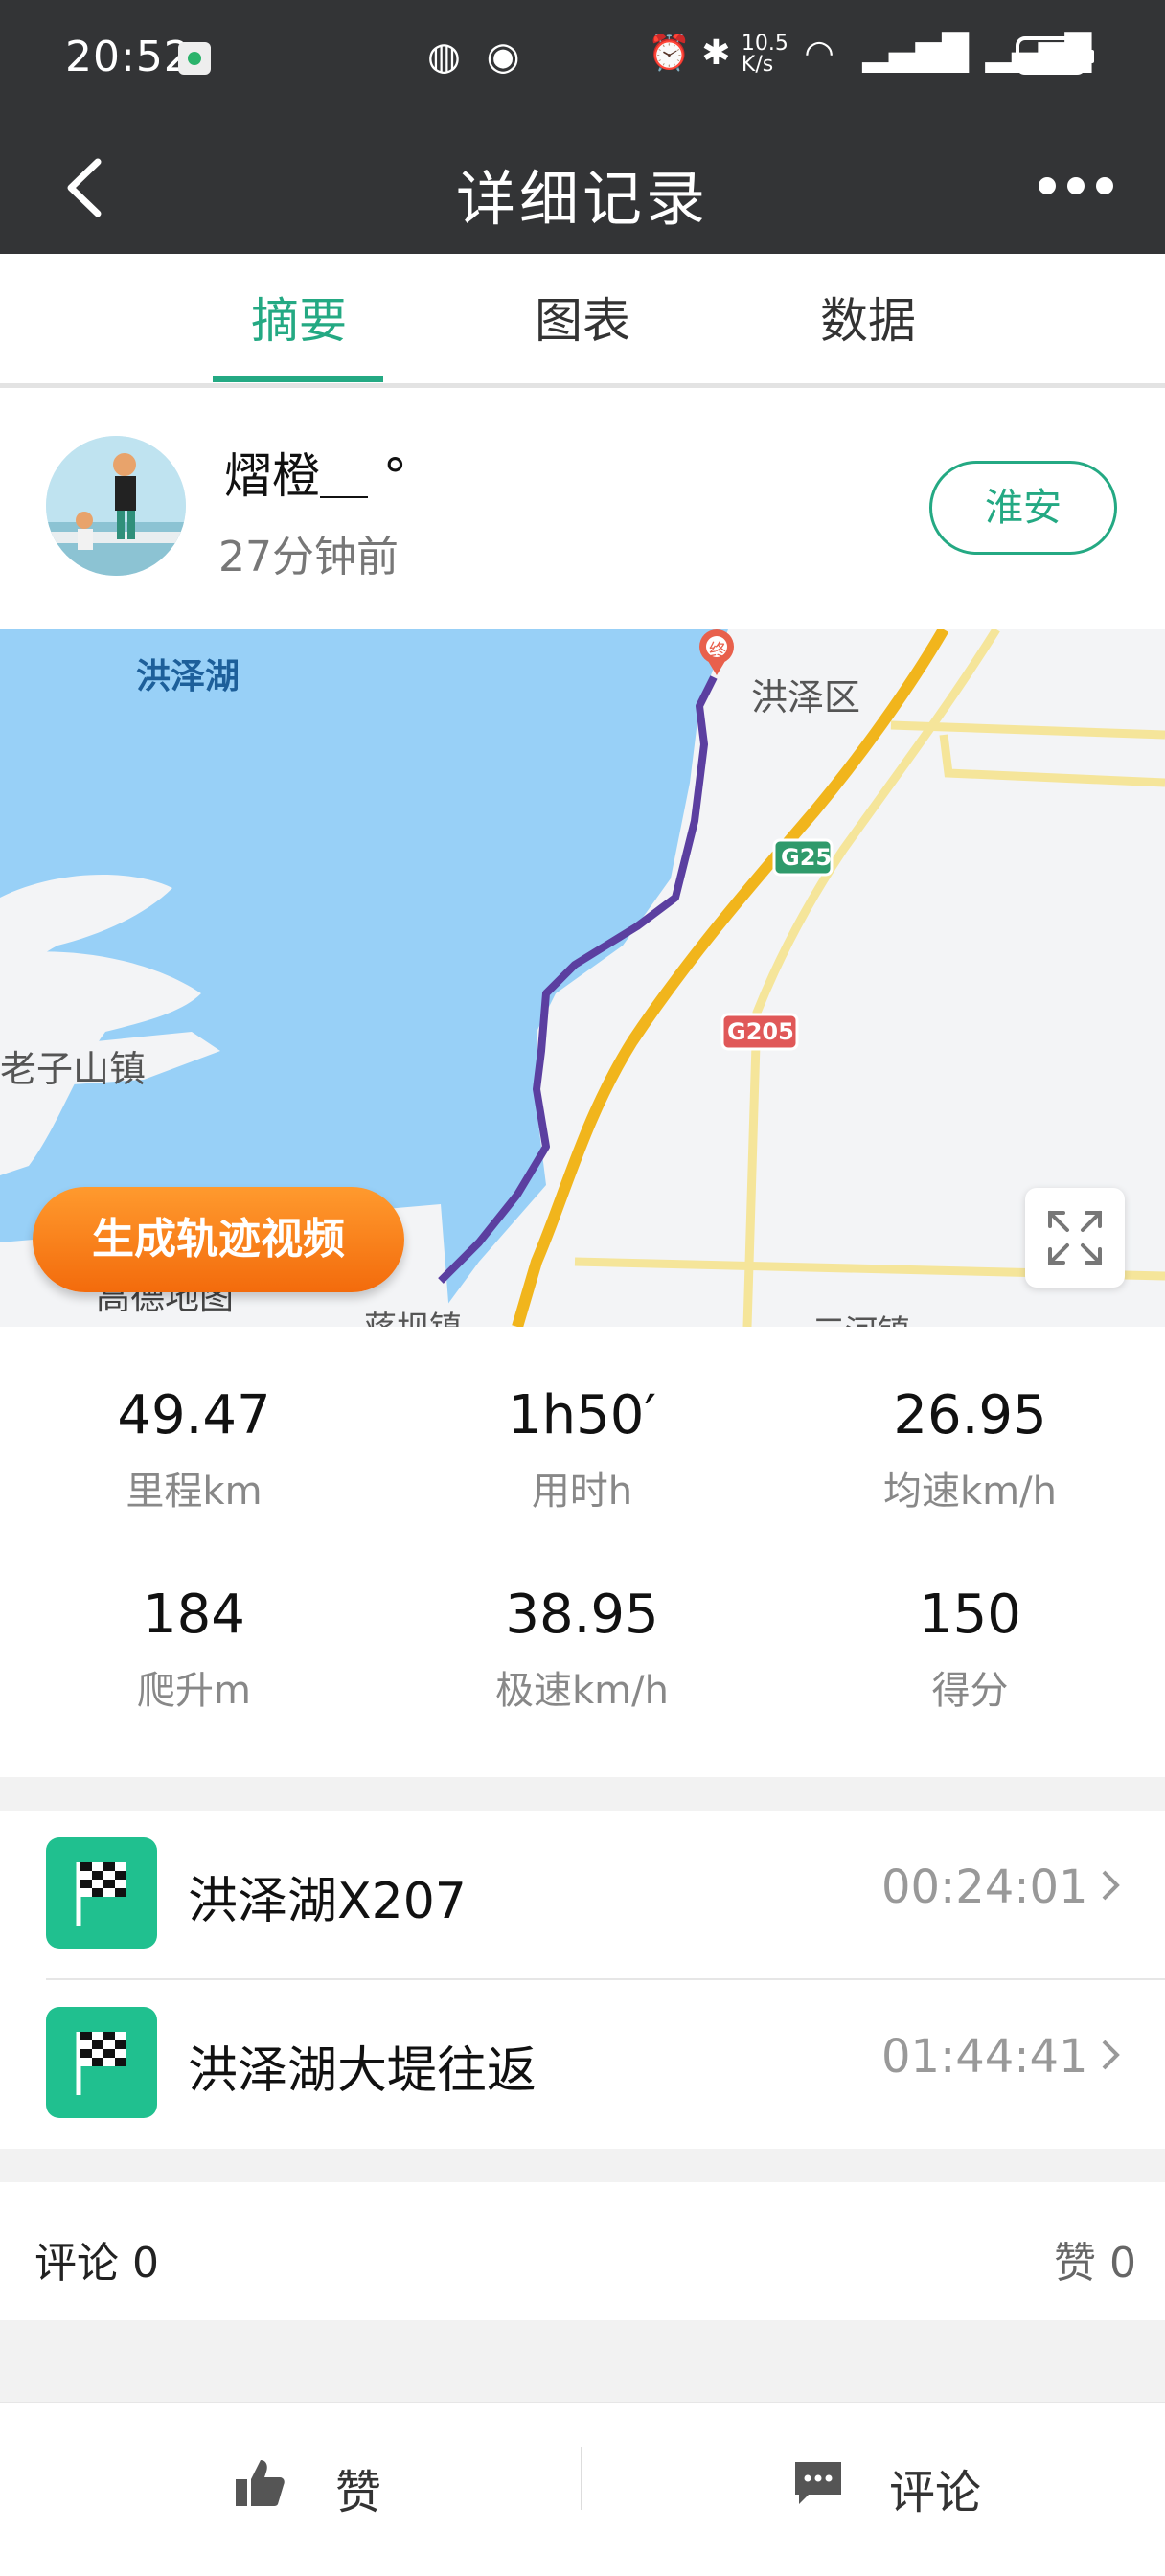  I want to click on title-bar: 详细记录, so click(582, 187).